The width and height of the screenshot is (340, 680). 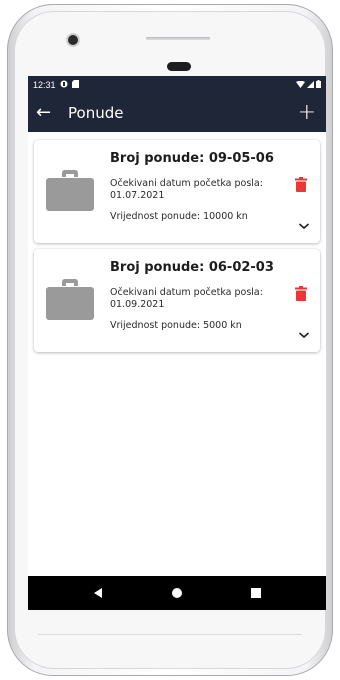 I want to click on nav-recents-button, so click(x=256, y=593).